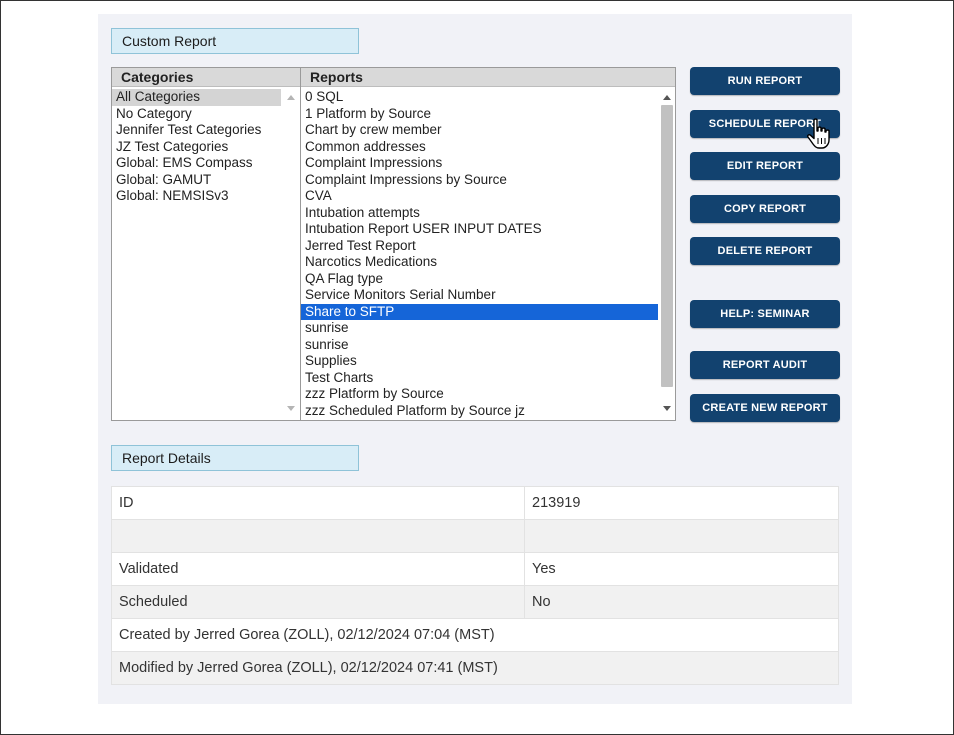  I want to click on report-list-item: 0 SQL, so click(479, 97).